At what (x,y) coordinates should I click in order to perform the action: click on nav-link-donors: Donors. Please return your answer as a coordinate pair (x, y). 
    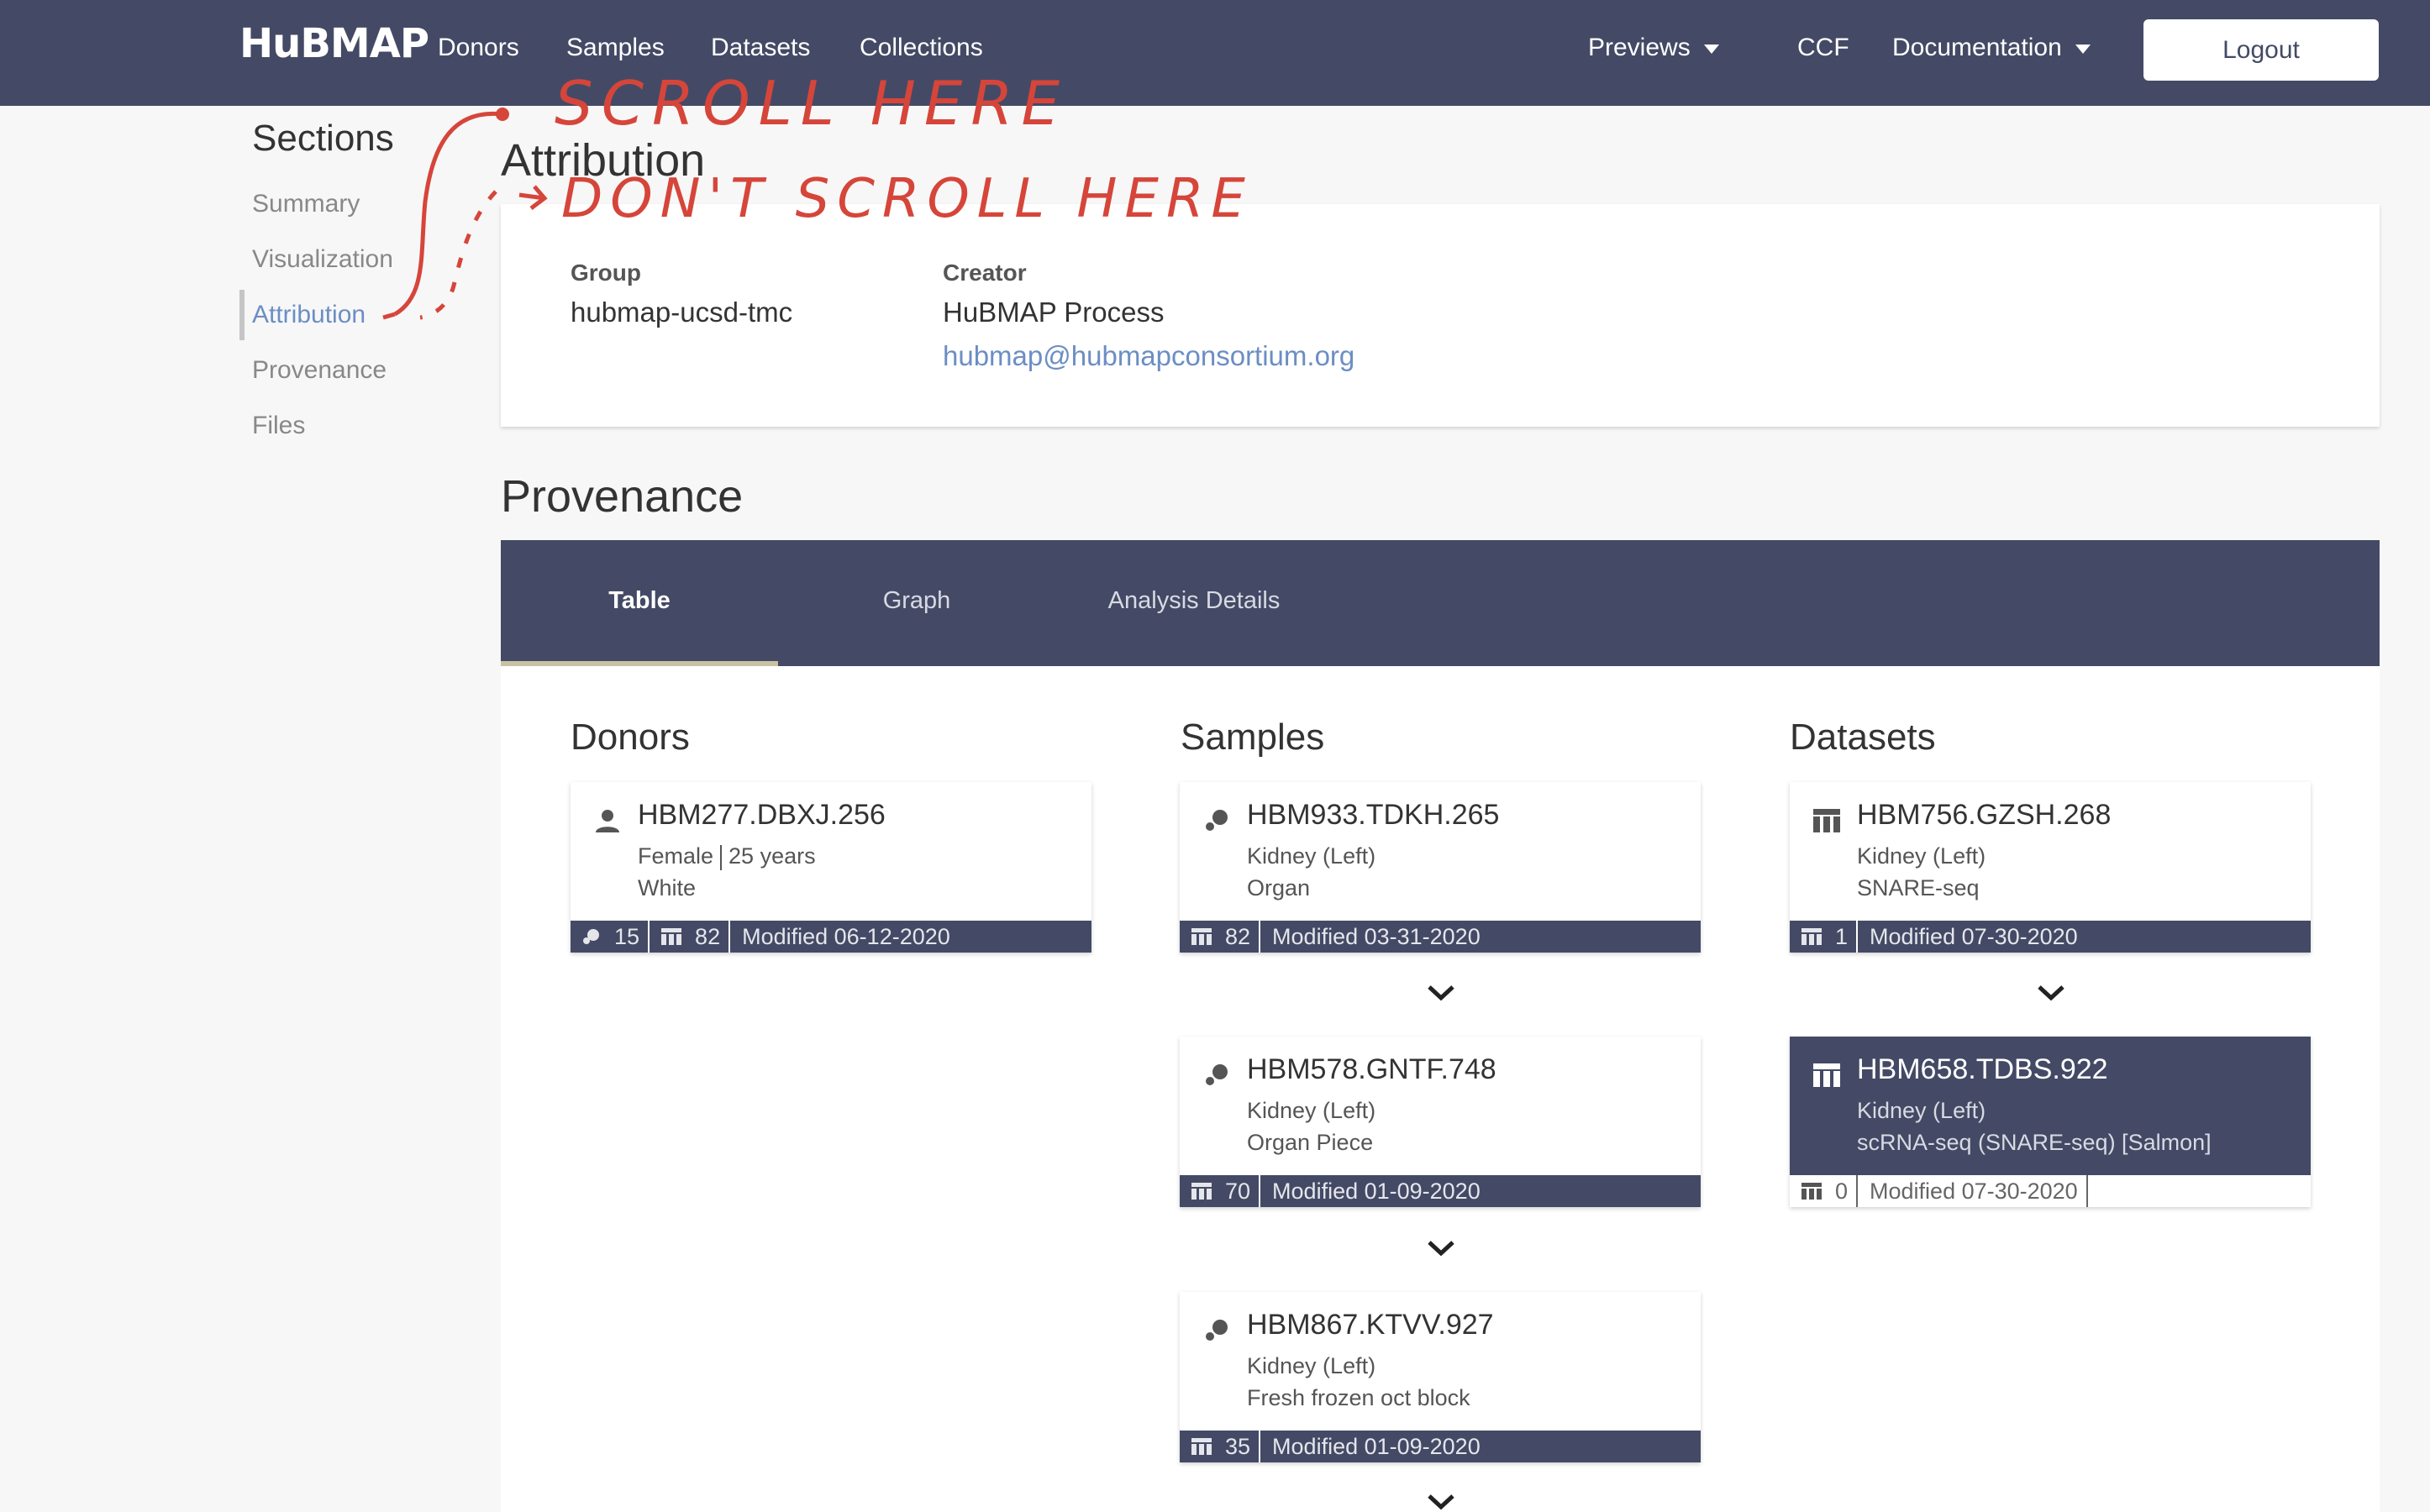
    Looking at the image, I should click on (479, 48).